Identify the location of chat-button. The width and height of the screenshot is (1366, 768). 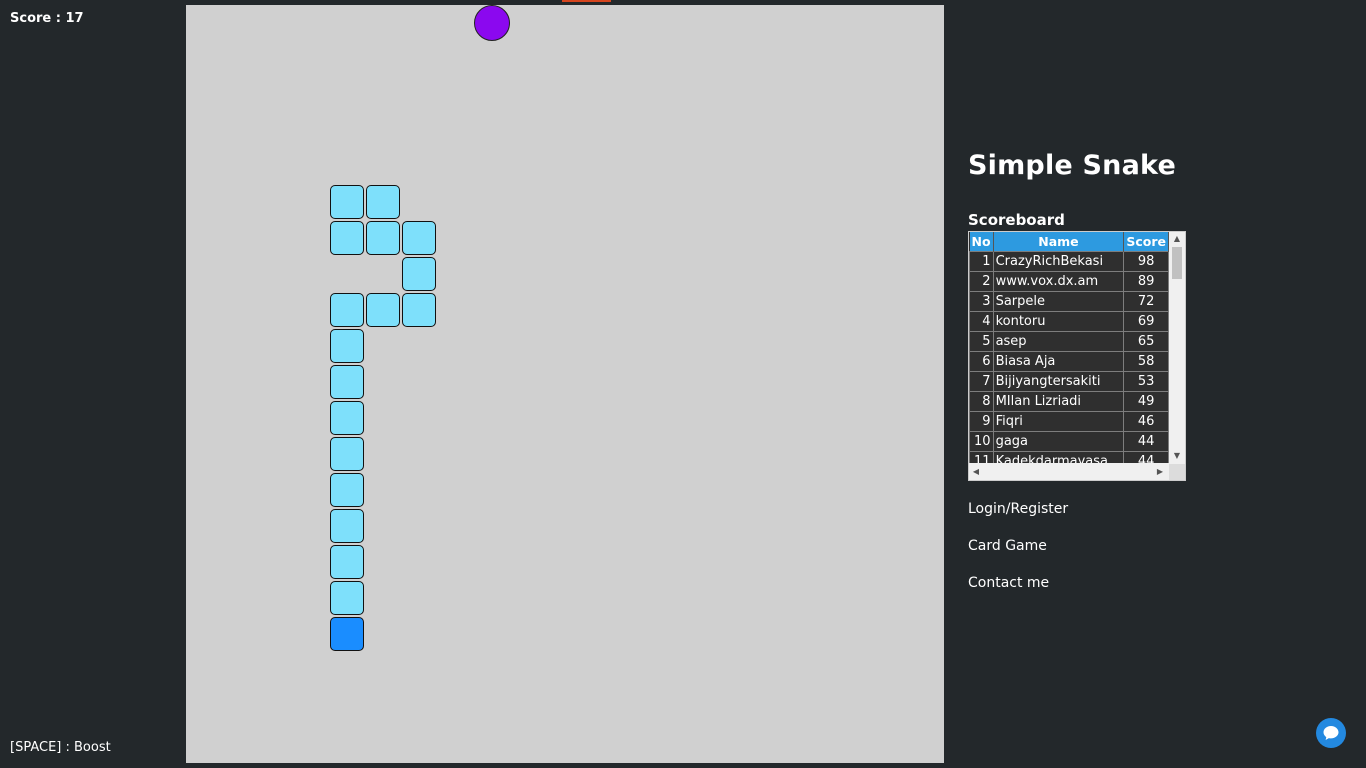
(1331, 733).